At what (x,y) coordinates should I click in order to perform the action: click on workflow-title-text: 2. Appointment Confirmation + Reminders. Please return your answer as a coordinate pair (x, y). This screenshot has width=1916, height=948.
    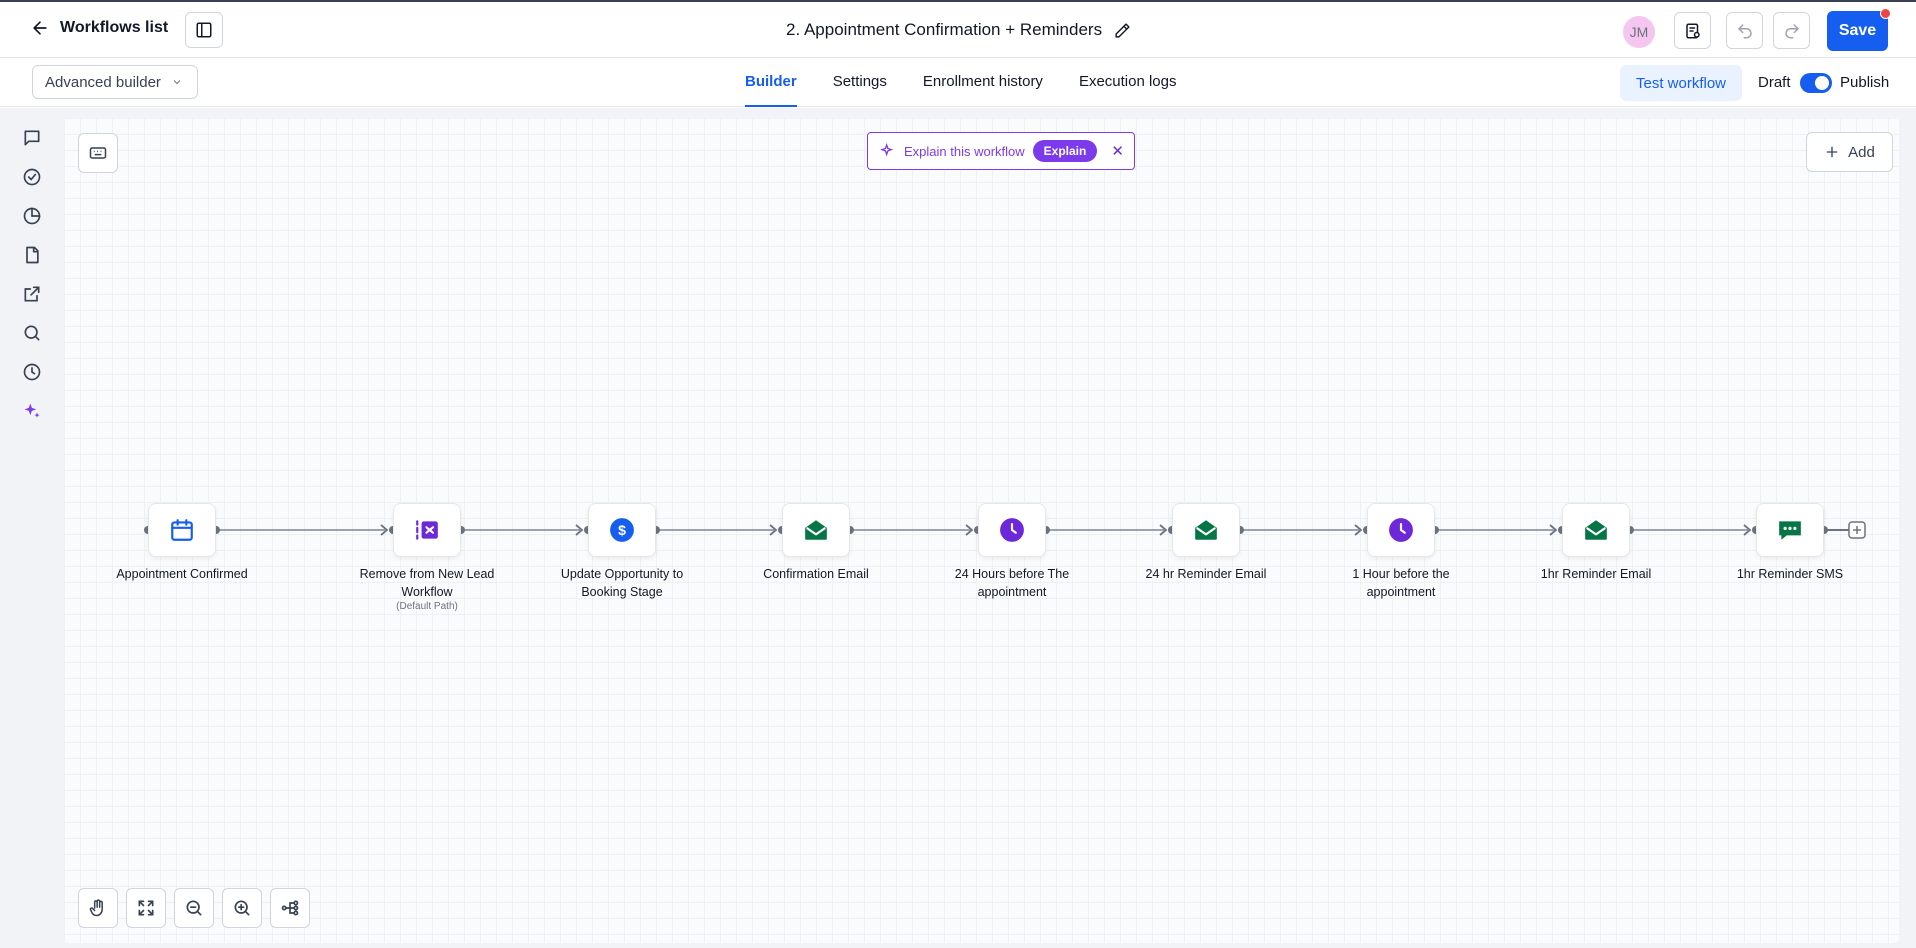
    Looking at the image, I should click on (944, 29).